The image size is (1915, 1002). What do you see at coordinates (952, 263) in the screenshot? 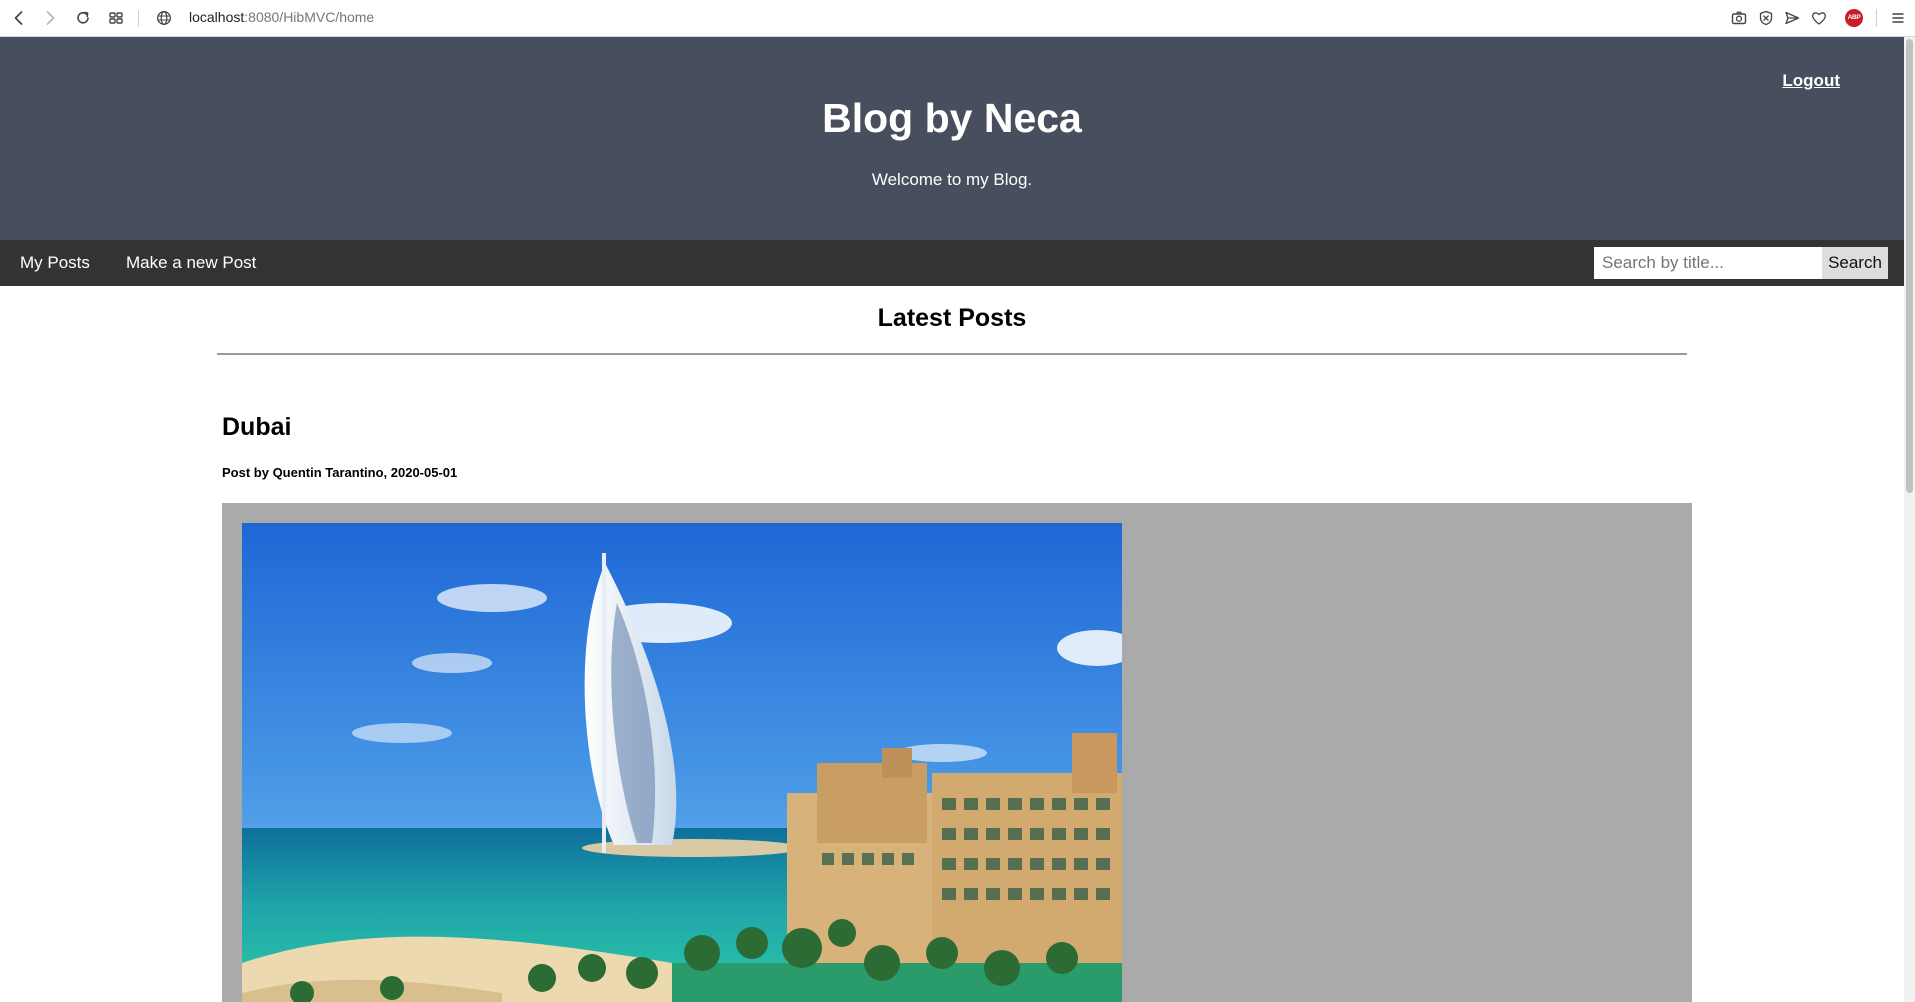
I see `navbar: My Posts Make a new Post Search` at bounding box center [952, 263].